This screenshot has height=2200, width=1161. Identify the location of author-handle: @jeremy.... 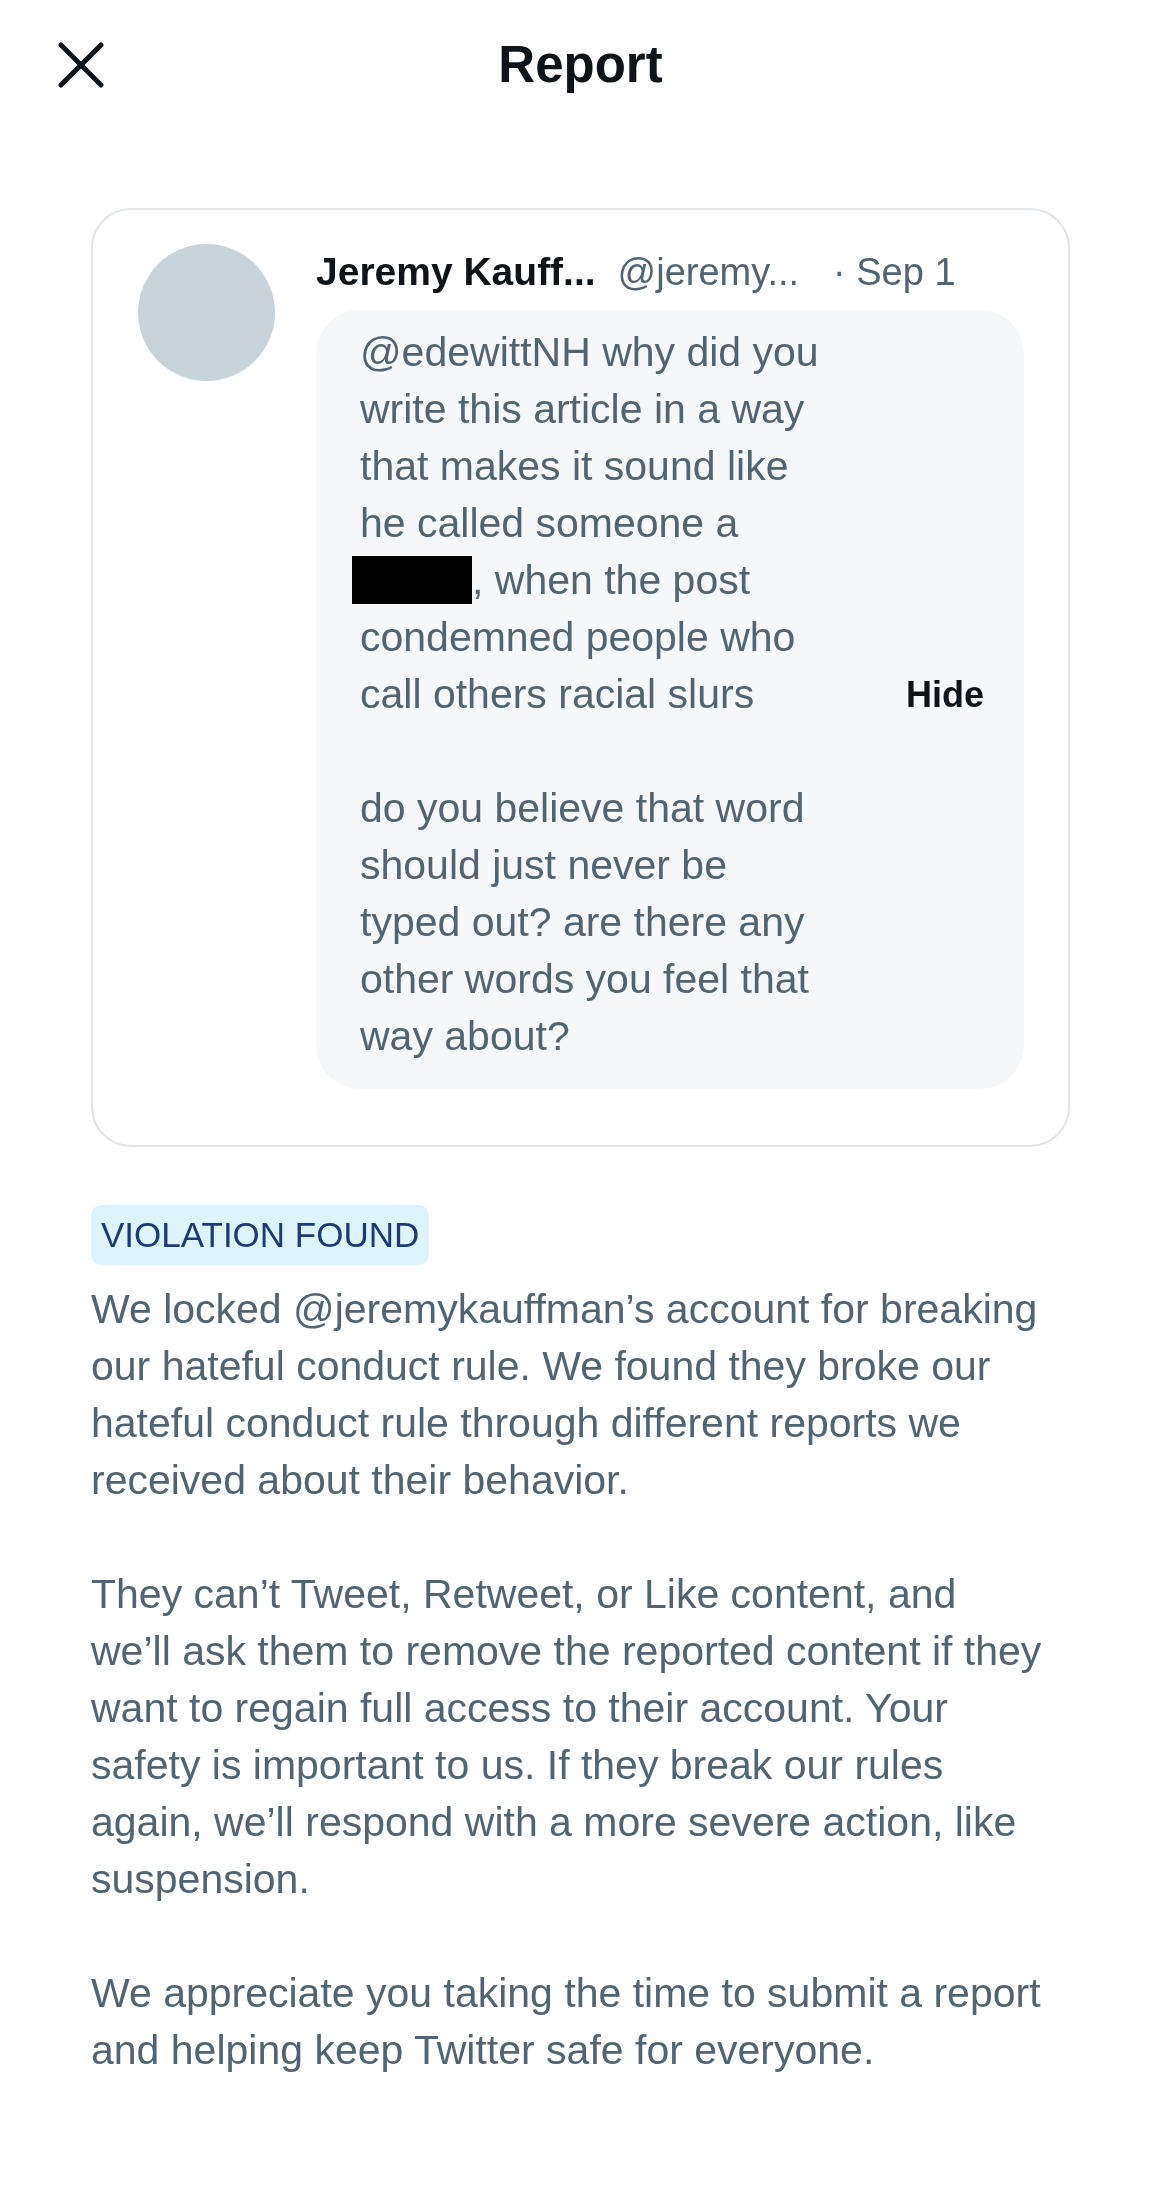
(708, 272).